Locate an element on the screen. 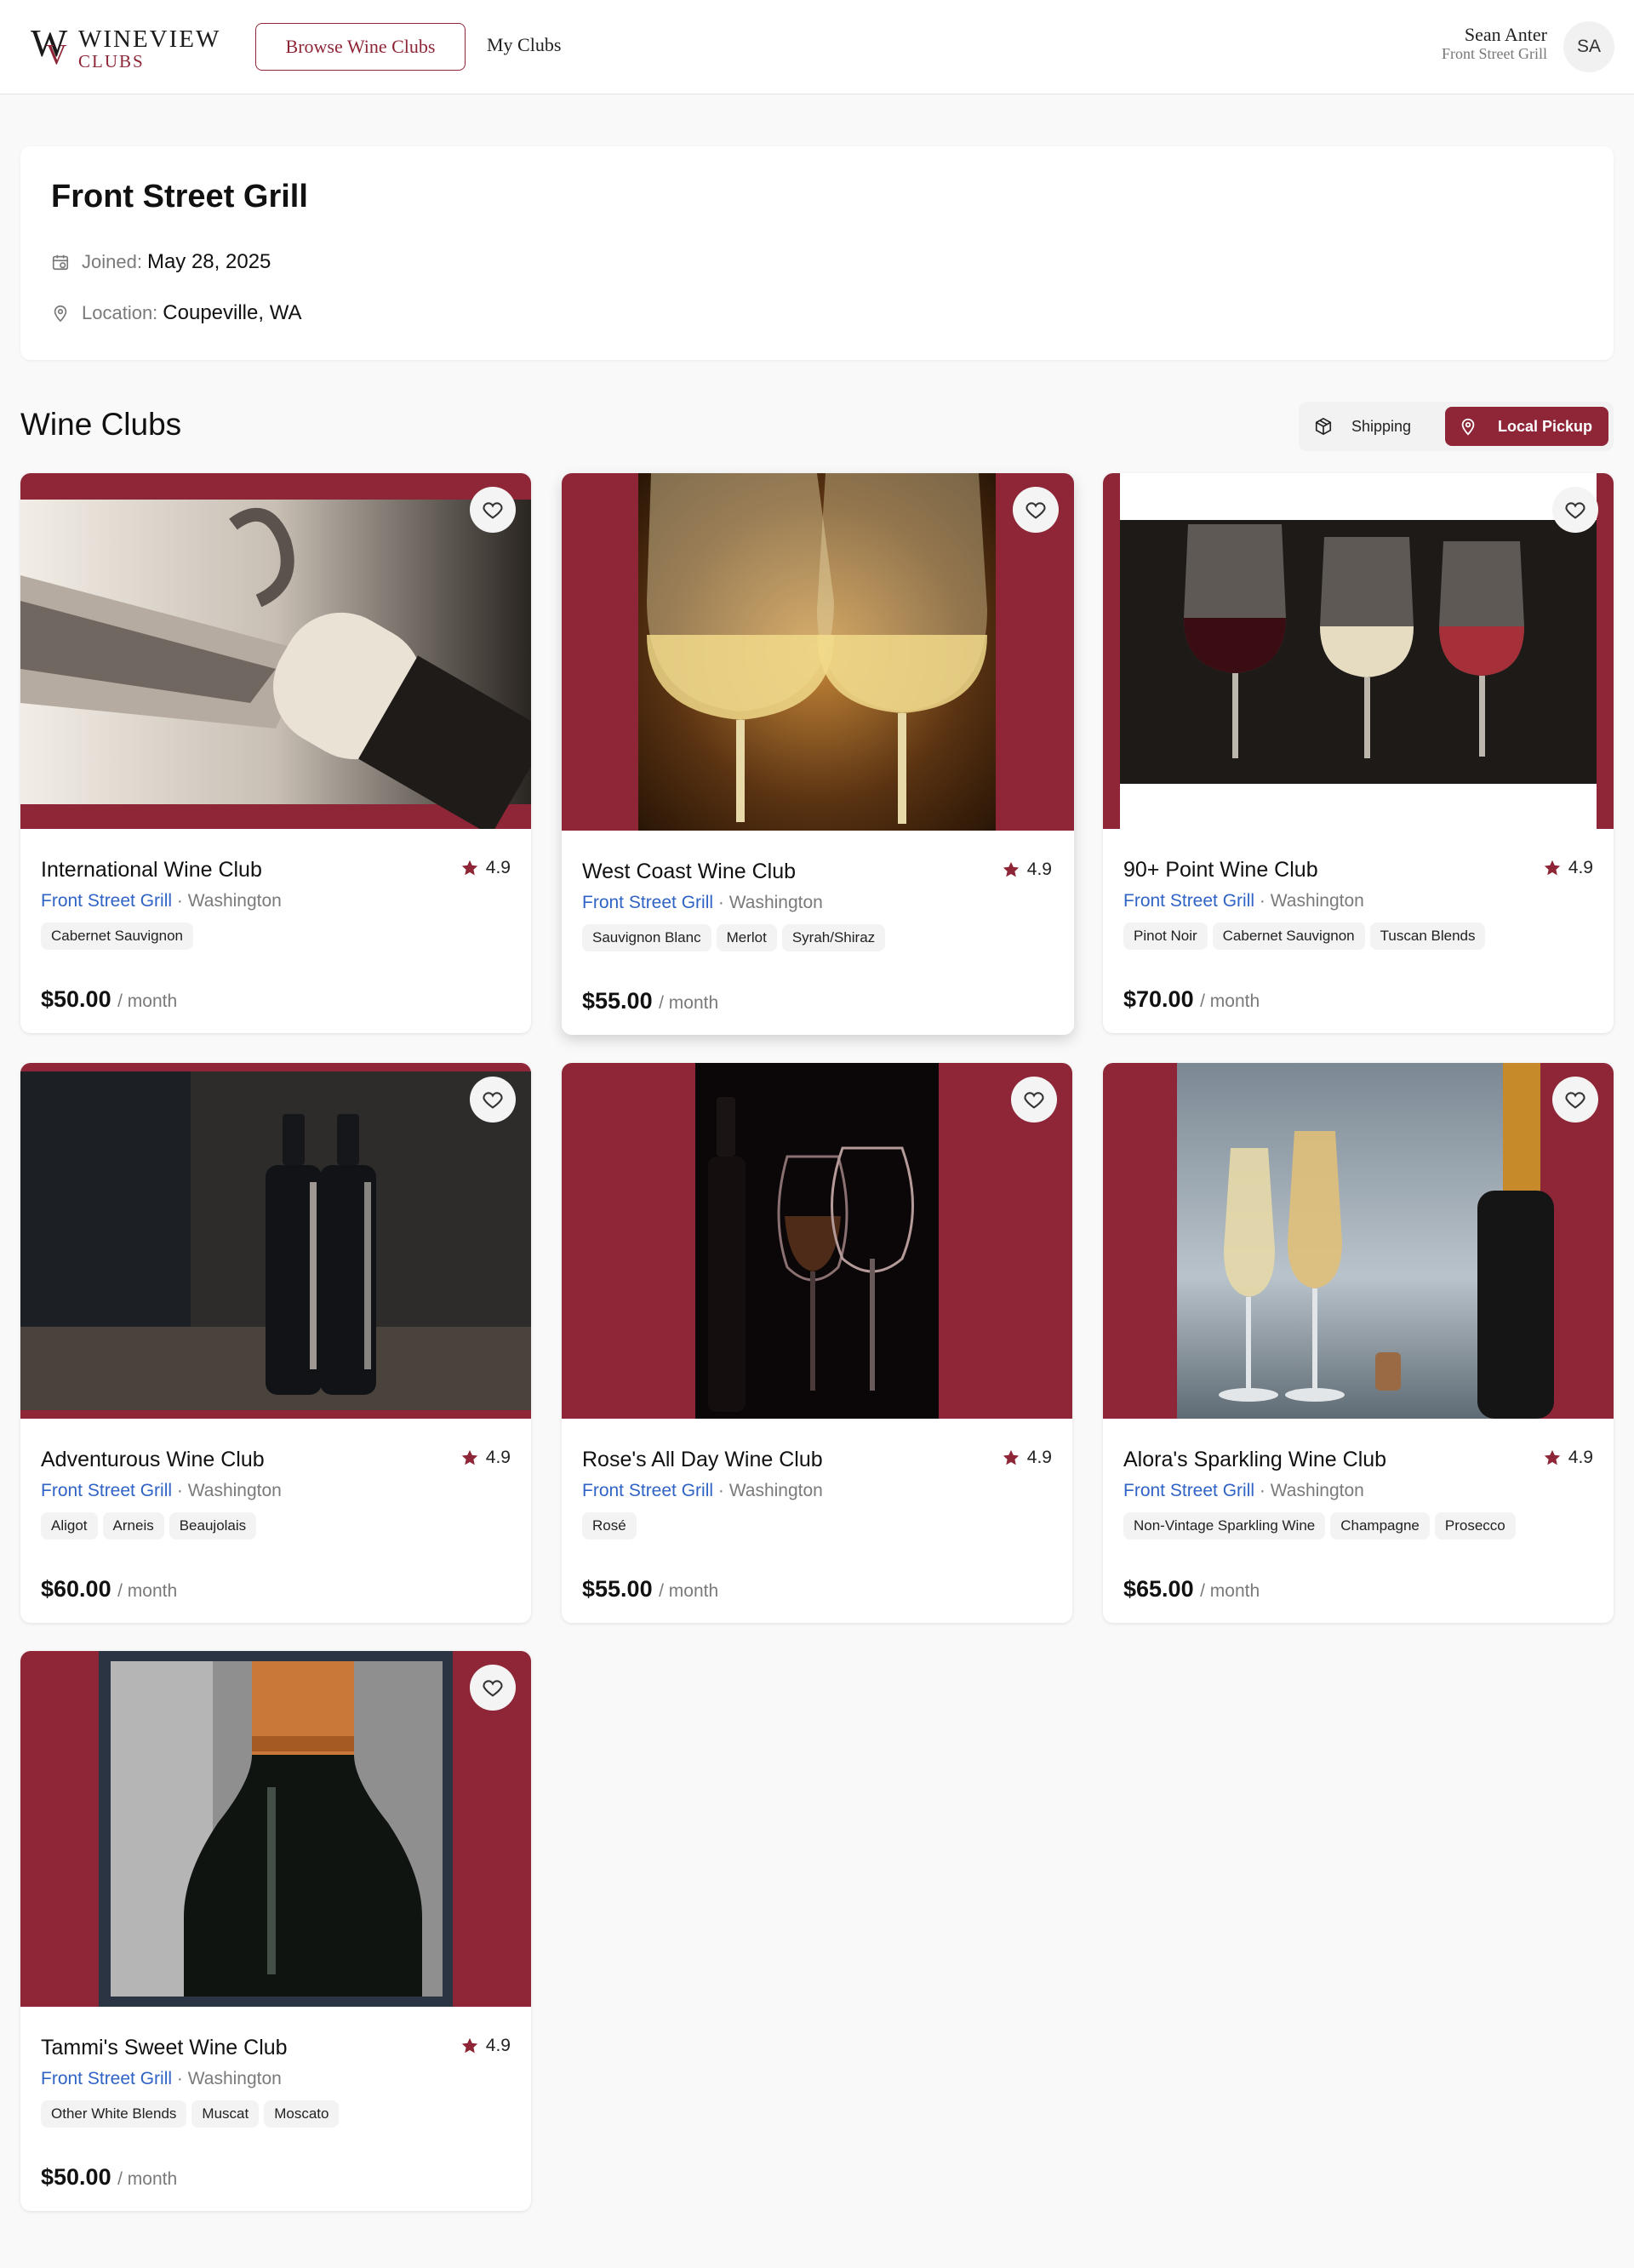 This screenshot has height=2268, width=1634. price-value: $55.00 is located at coordinates (617, 1589).